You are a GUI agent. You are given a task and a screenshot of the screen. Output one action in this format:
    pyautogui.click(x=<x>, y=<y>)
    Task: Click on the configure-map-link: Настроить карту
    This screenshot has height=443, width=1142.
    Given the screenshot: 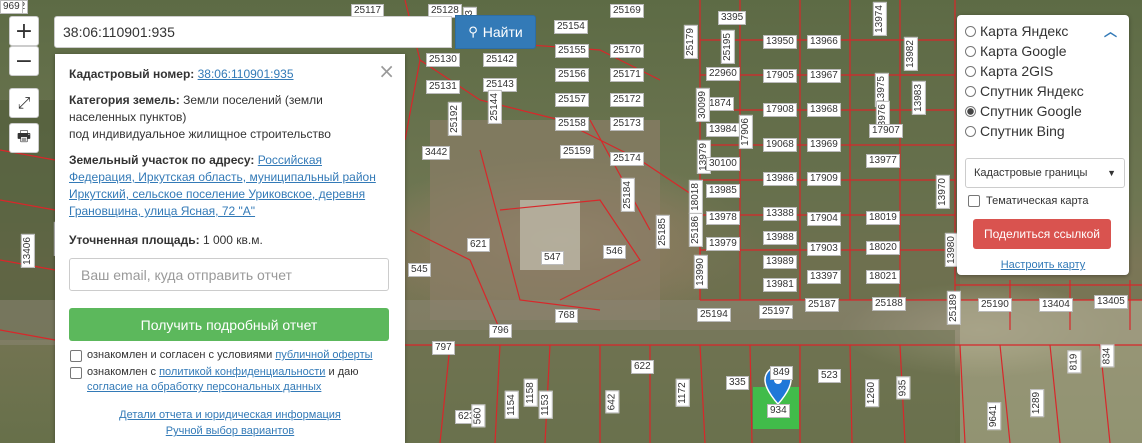 What is the action you would take?
    pyautogui.click(x=1043, y=265)
    